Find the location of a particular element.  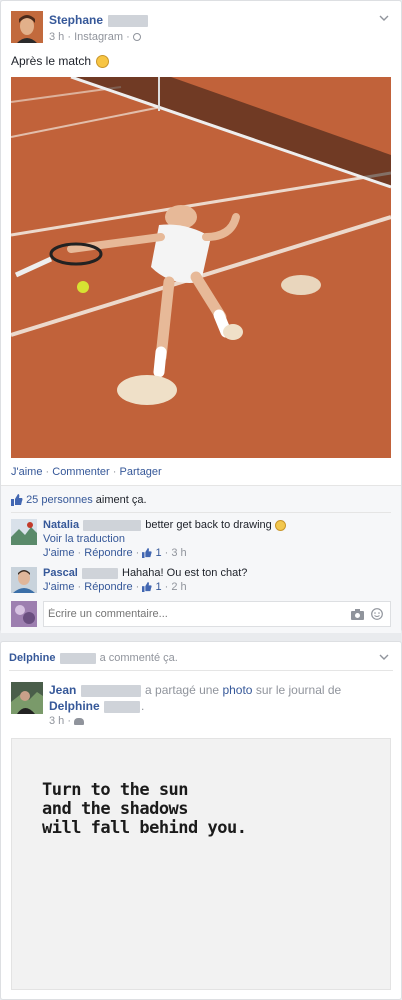

friends-icon is located at coordinates (79, 721).